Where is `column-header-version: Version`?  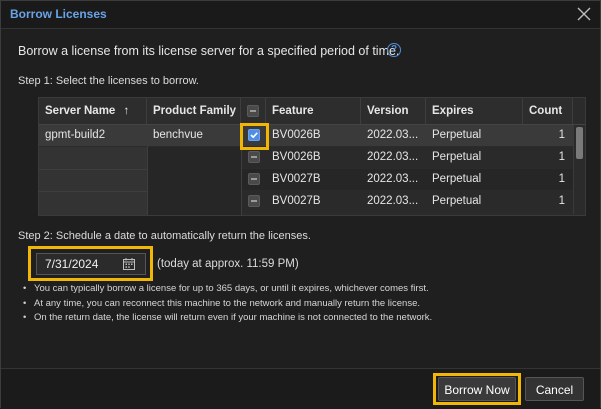
column-header-version: Version is located at coordinates (393, 111).